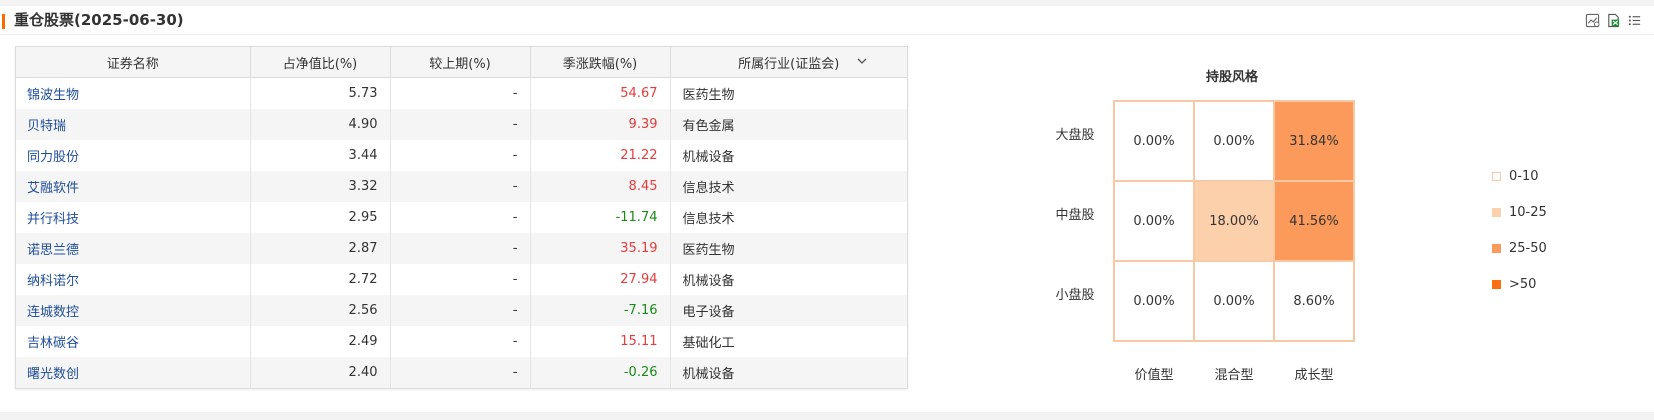  I want to click on style-box-legend: 0-10 10-25 25-50 >50, so click(1519, 238).